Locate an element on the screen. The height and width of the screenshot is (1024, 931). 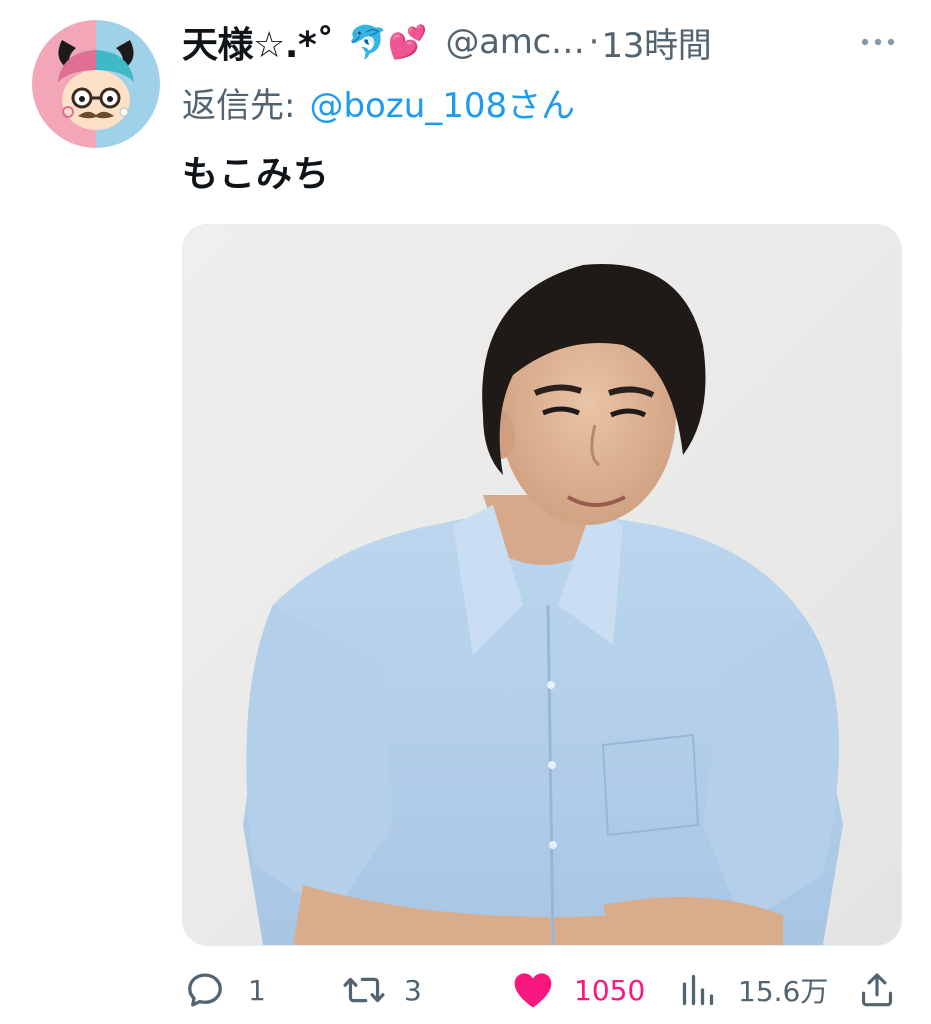
like-button: 1050 is located at coordinates (578, 990).